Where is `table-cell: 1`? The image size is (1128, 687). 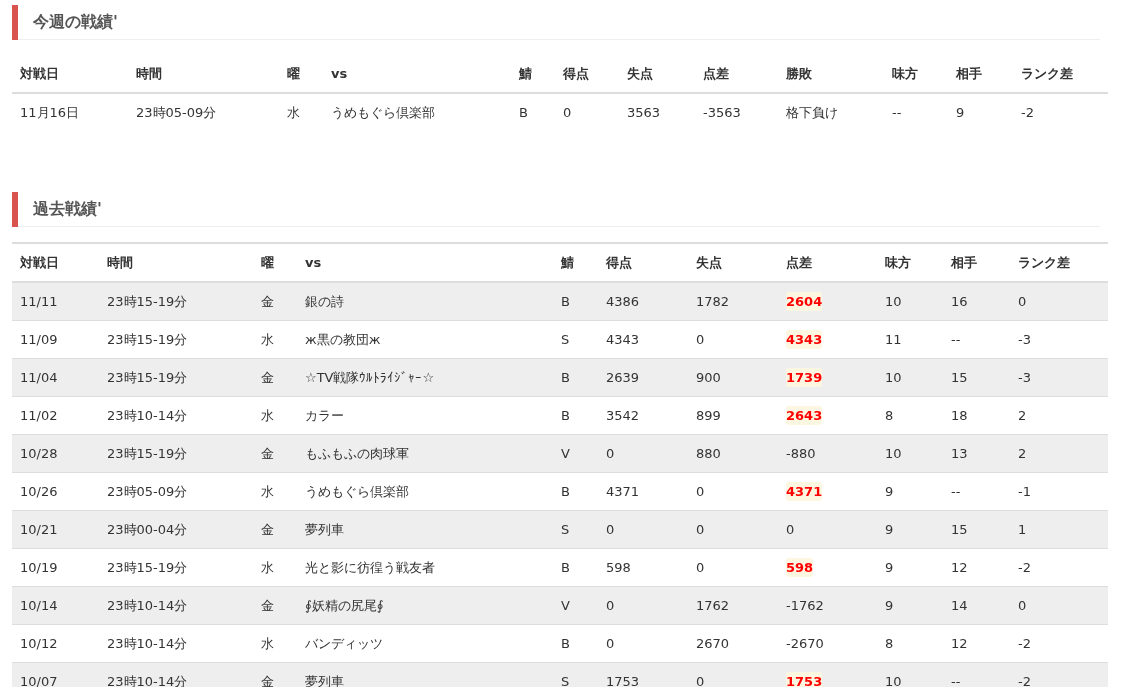 table-cell: 1 is located at coordinates (1059, 529).